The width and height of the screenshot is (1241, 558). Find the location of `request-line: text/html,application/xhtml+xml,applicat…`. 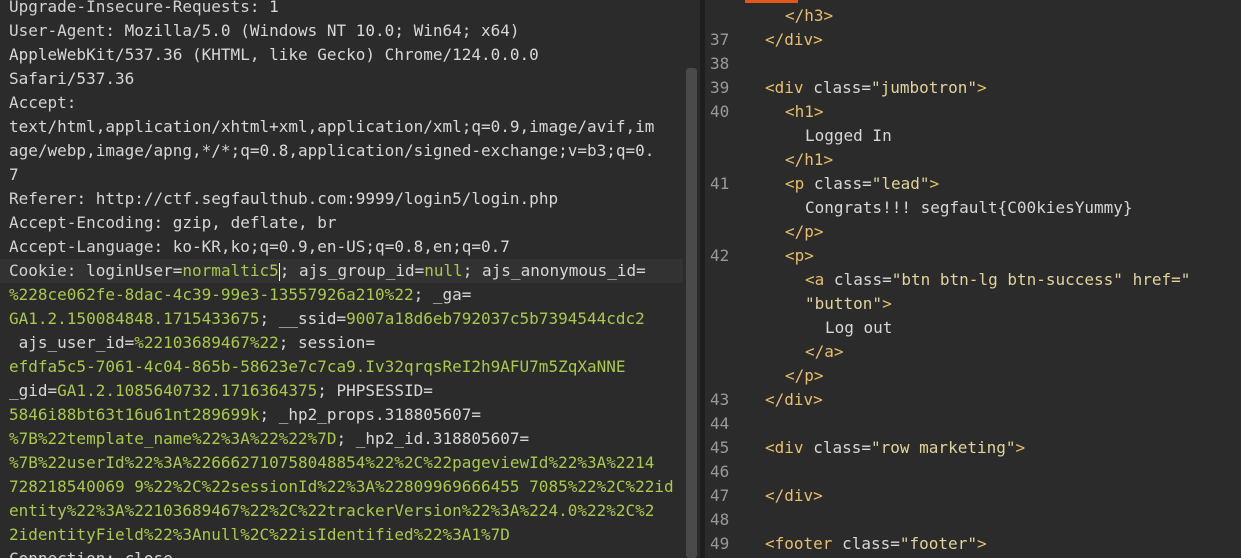

request-line: text/html,application/xhtml+xml,applicat… is located at coordinates (331, 127).